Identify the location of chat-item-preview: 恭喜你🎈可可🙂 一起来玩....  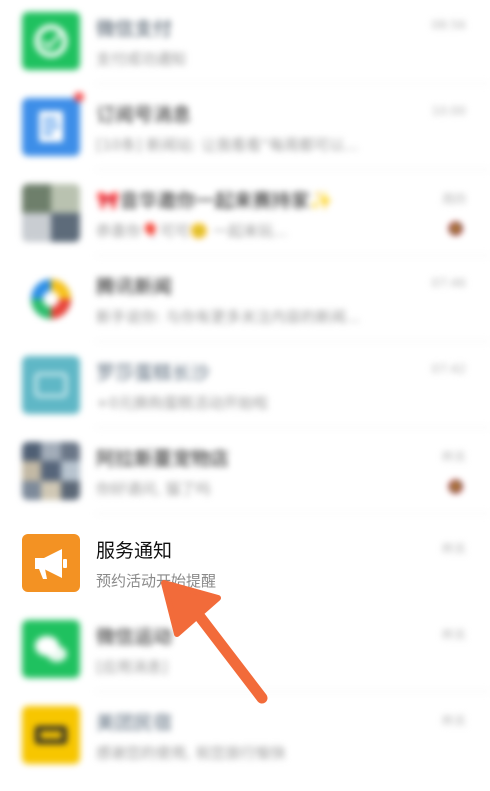
(192, 231).